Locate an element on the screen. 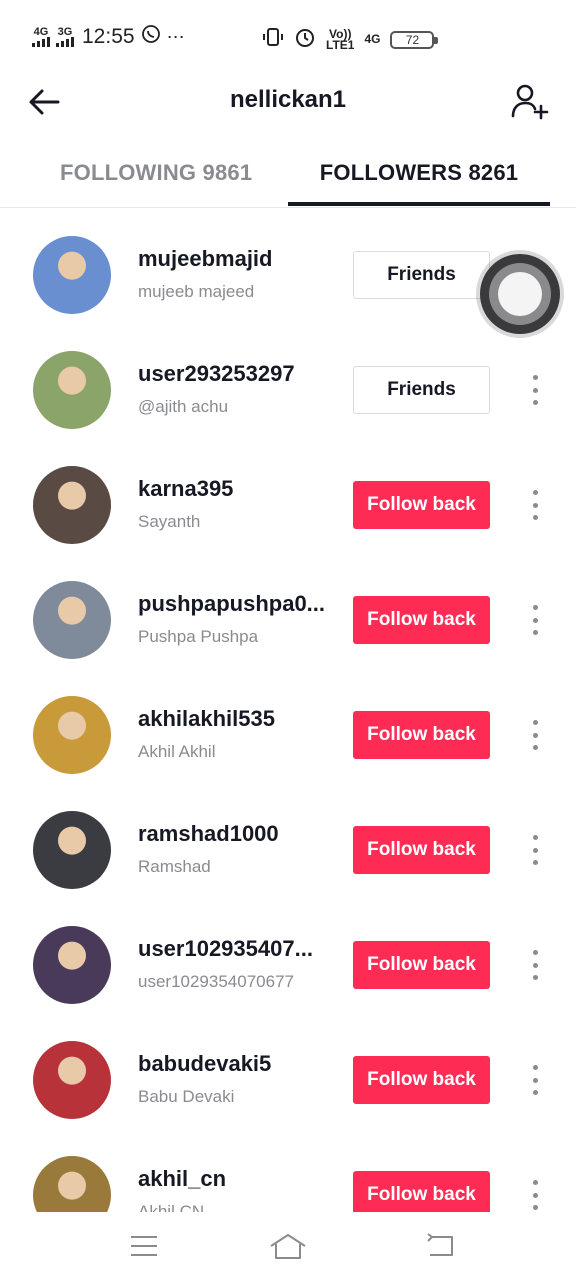 This screenshot has height=1280, width=576. header: nellickan1 is located at coordinates (288, 102).